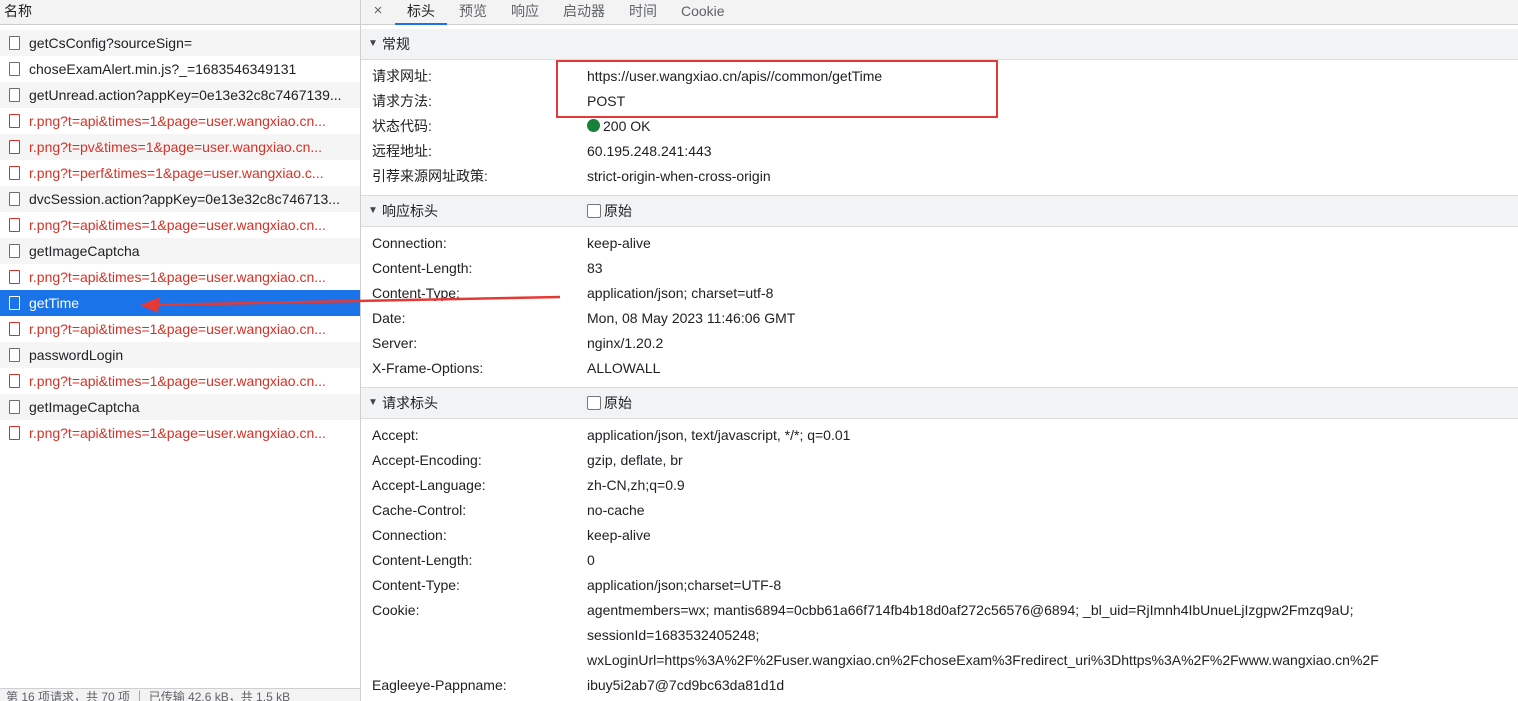  I want to click on request-row-selected: getTime, so click(180, 303).